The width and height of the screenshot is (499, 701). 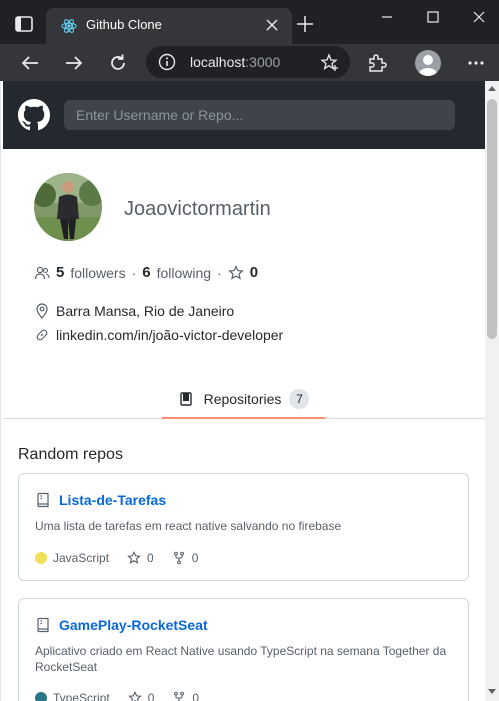 I want to click on location-row: Barra Mansa, Rio de Janeiro, so click(x=134, y=311).